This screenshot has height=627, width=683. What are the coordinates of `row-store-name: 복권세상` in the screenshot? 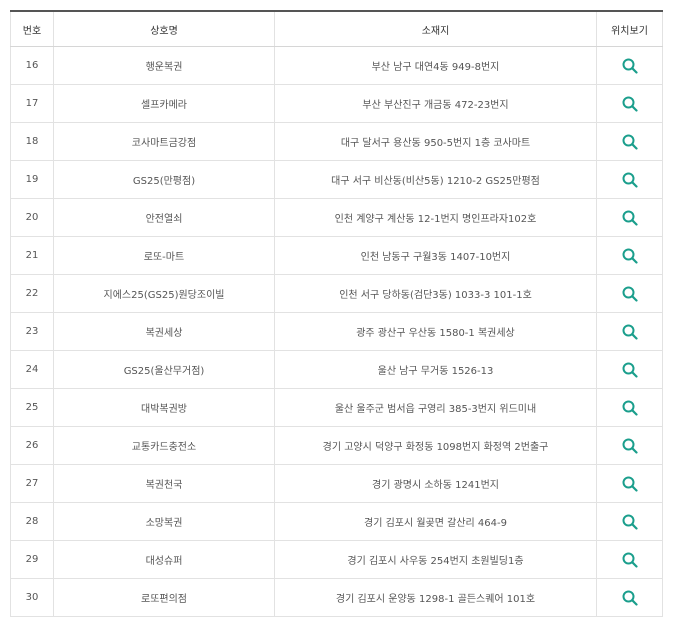 It's located at (164, 331).